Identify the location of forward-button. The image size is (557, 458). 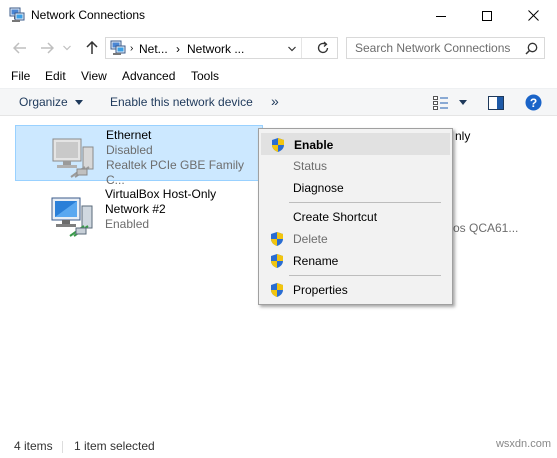
(47, 48).